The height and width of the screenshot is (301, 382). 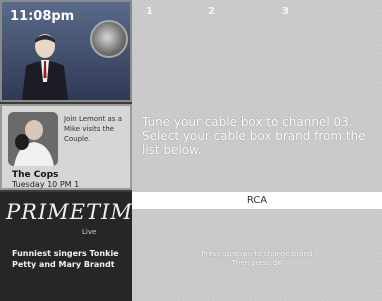 I want to click on brand-sublabel: Live, so click(x=89, y=232).